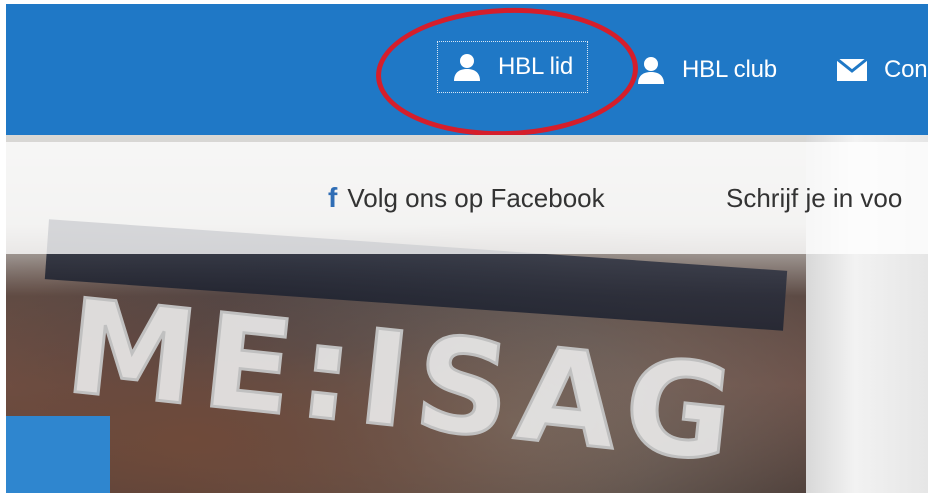 The width and height of the screenshot is (928, 493). Describe the element at coordinates (536, 66) in the screenshot. I see `nav-item-label: HBL lid` at that location.